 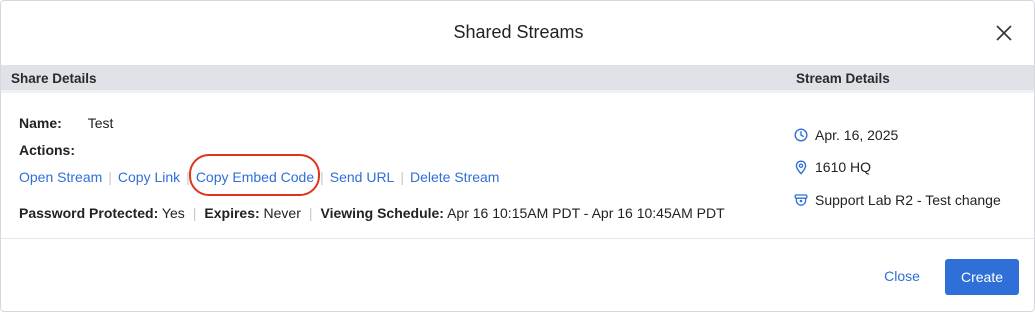 What do you see at coordinates (54, 78) in the screenshot?
I see `share-details-heading: Share Details` at bounding box center [54, 78].